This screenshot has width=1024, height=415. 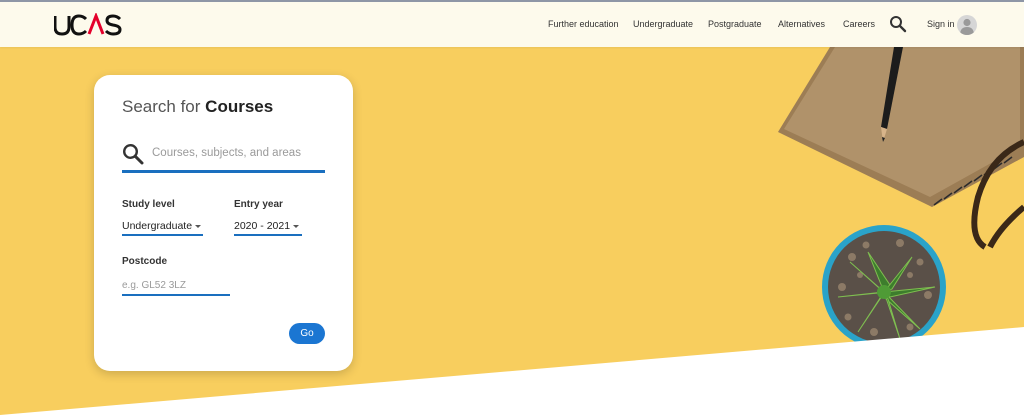 I want to click on nav-postgraduate: Postgraduate, so click(x=735, y=24).